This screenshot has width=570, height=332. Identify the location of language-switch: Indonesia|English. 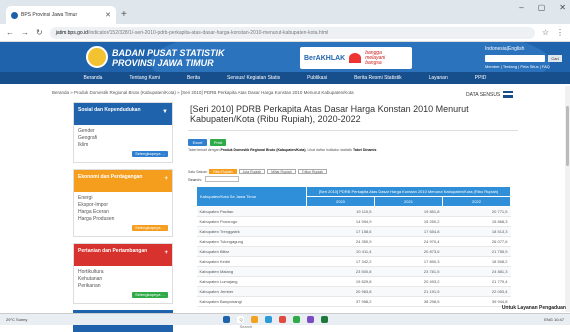
(504, 49).